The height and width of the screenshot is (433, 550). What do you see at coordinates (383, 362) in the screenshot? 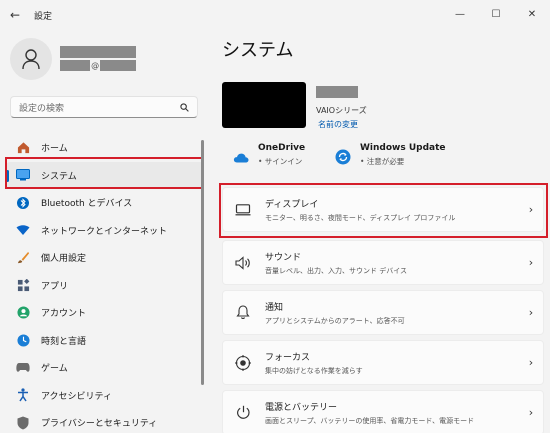
I see `card-focus: フォーカス 集中の妨げとなる作業を減らす ›` at bounding box center [383, 362].